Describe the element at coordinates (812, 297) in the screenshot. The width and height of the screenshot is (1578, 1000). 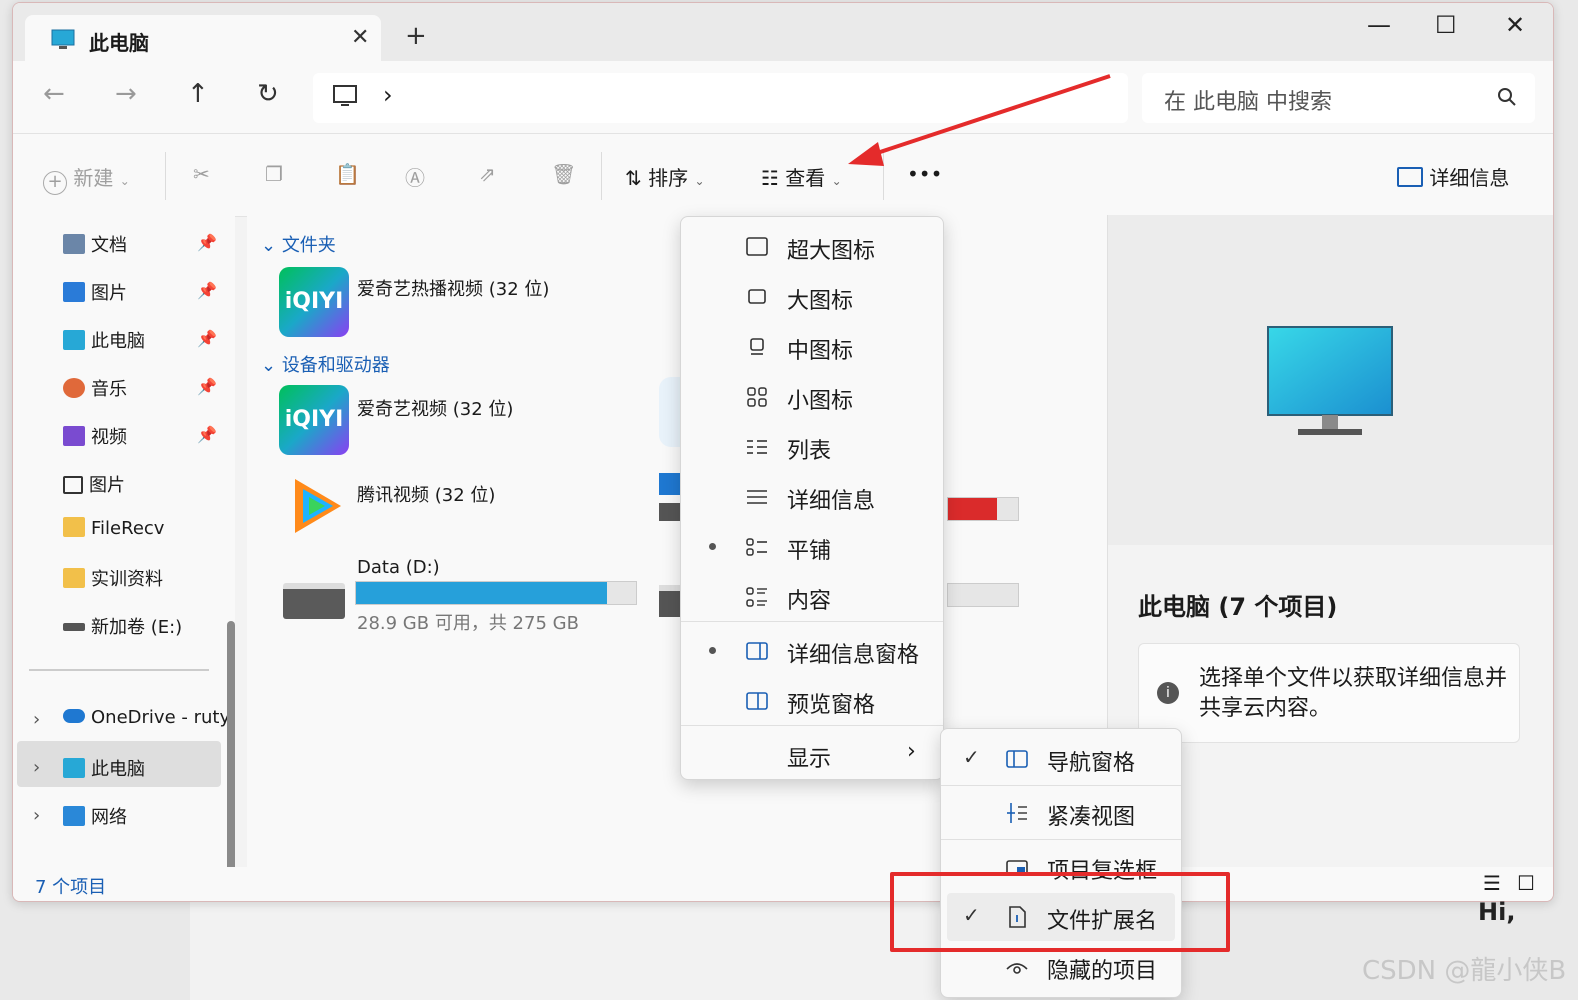
I see `menu-item-large-icons: 大图标` at that location.